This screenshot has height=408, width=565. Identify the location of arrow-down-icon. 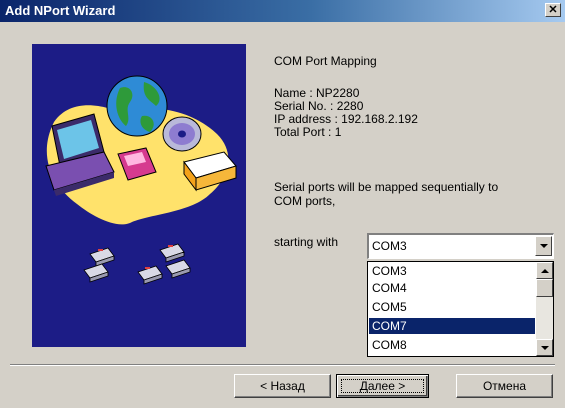
(544, 347).